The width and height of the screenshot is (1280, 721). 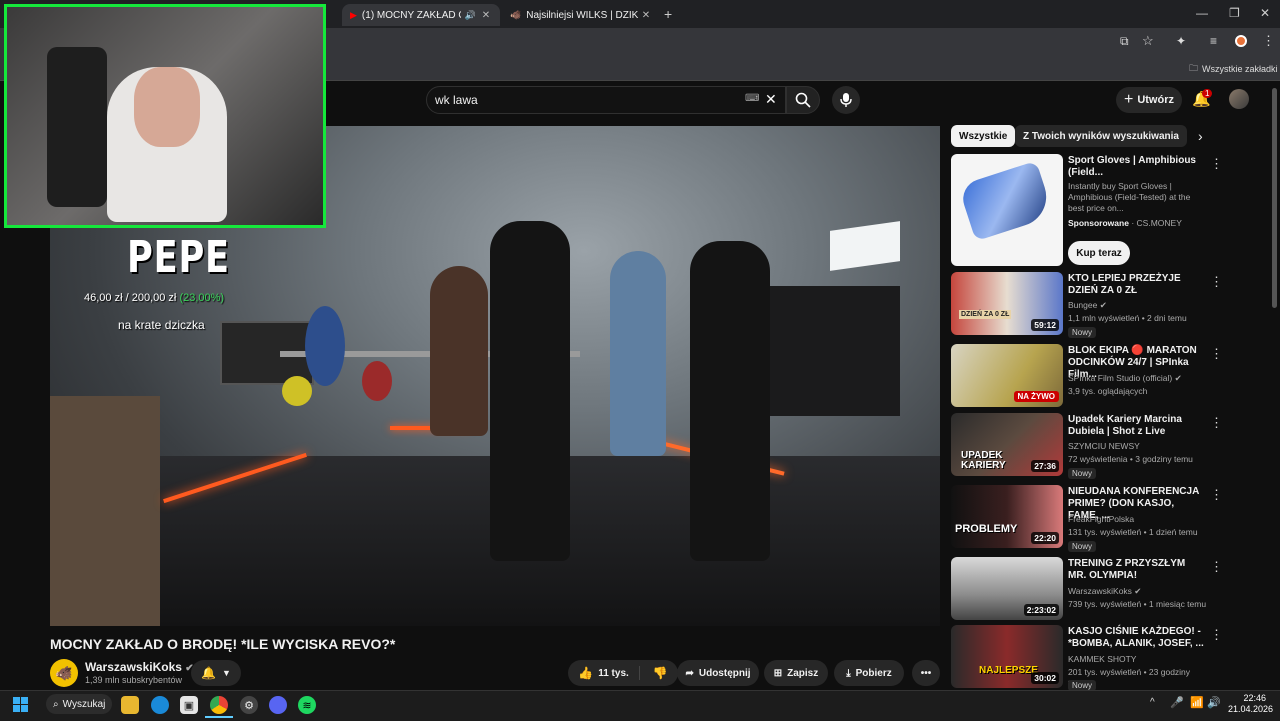 I want to click on glove-image, so click(x=1006, y=201).